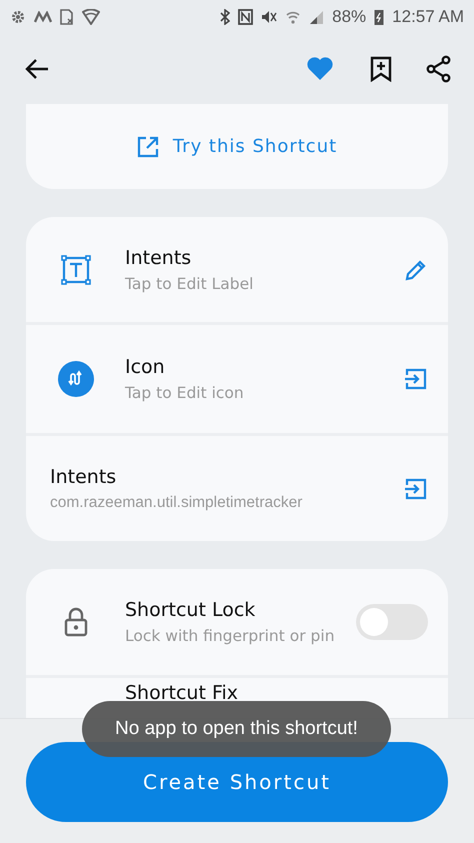 Image resolution: width=474 pixels, height=843 pixels. What do you see at coordinates (392, 622) in the screenshot?
I see `toggle-switch` at bounding box center [392, 622].